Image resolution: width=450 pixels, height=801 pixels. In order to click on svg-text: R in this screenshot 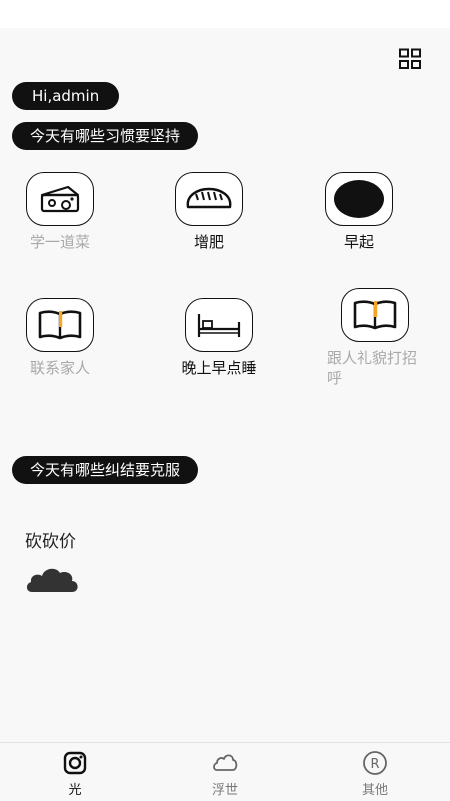, I will do `click(374, 764)`.